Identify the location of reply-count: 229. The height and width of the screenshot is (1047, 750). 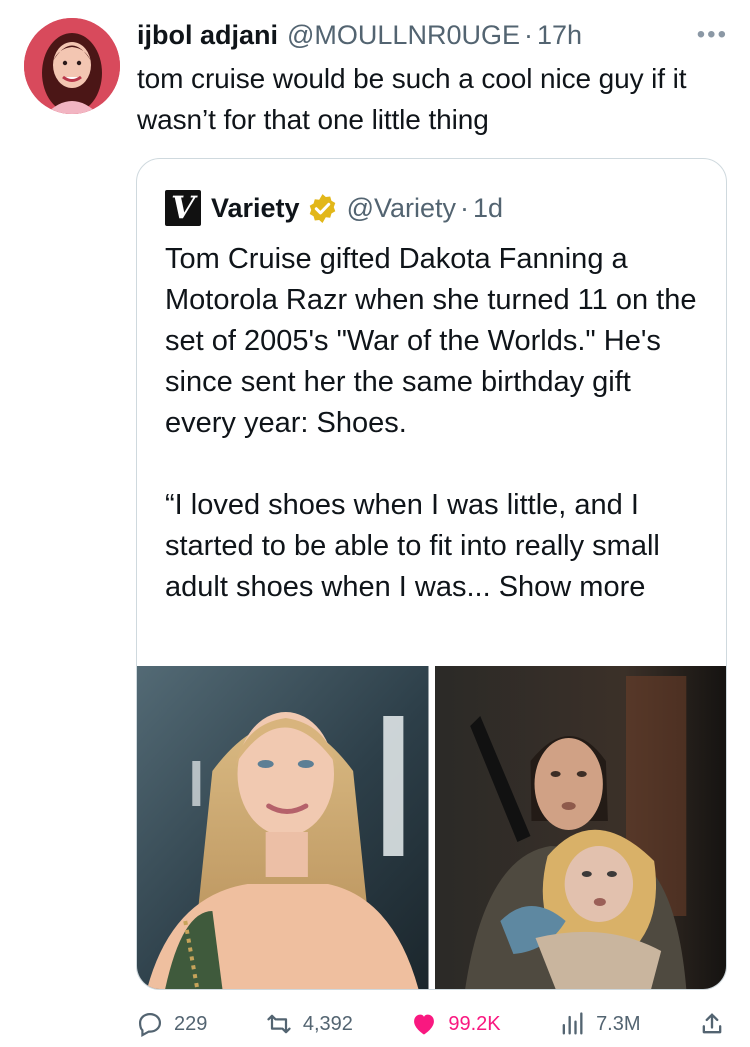
(191, 1023).